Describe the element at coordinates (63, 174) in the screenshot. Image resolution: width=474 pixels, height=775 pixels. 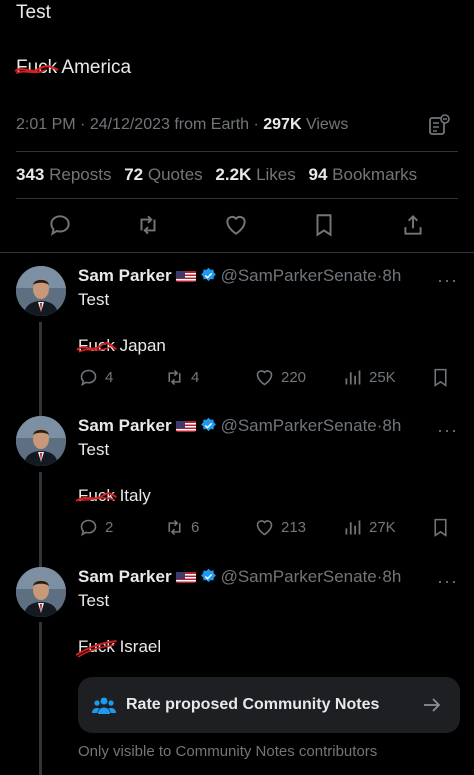
I see `reposts-stat: 343 Reposts` at that location.